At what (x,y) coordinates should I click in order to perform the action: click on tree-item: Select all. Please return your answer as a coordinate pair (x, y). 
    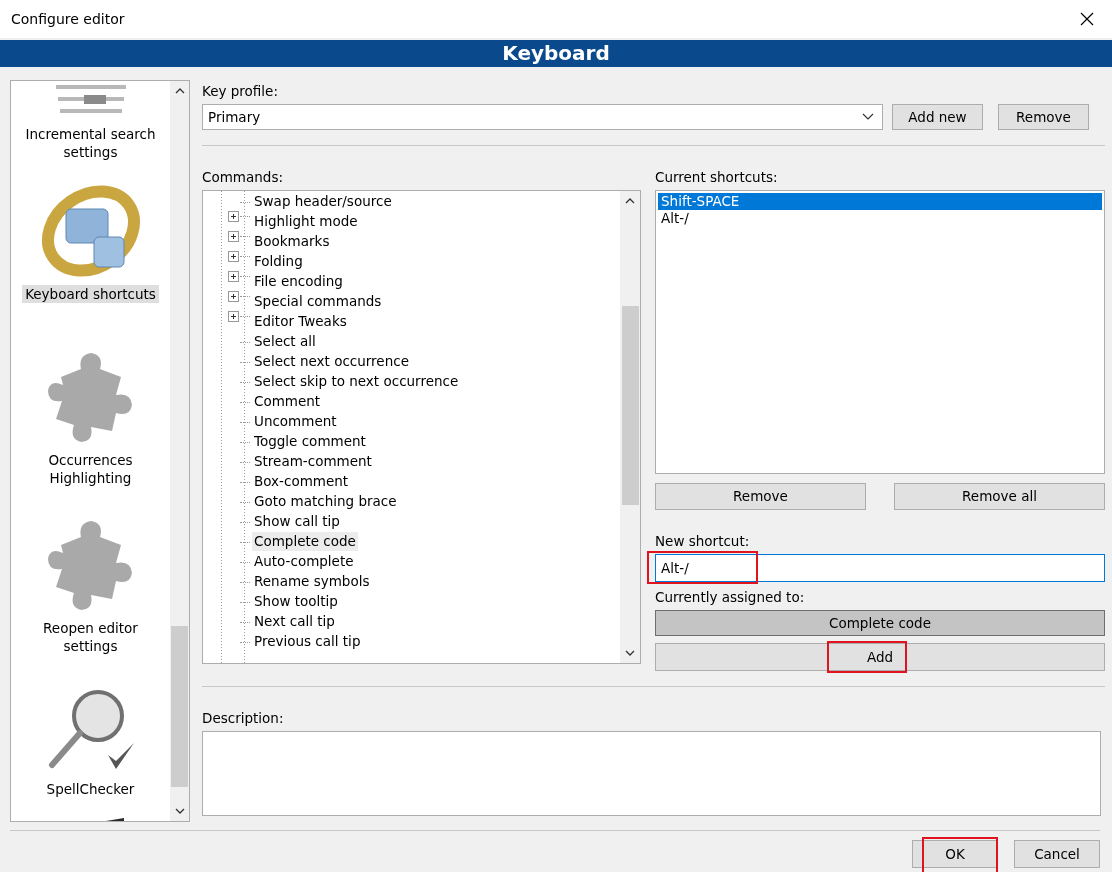
    Looking at the image, I should click on (285, 342).